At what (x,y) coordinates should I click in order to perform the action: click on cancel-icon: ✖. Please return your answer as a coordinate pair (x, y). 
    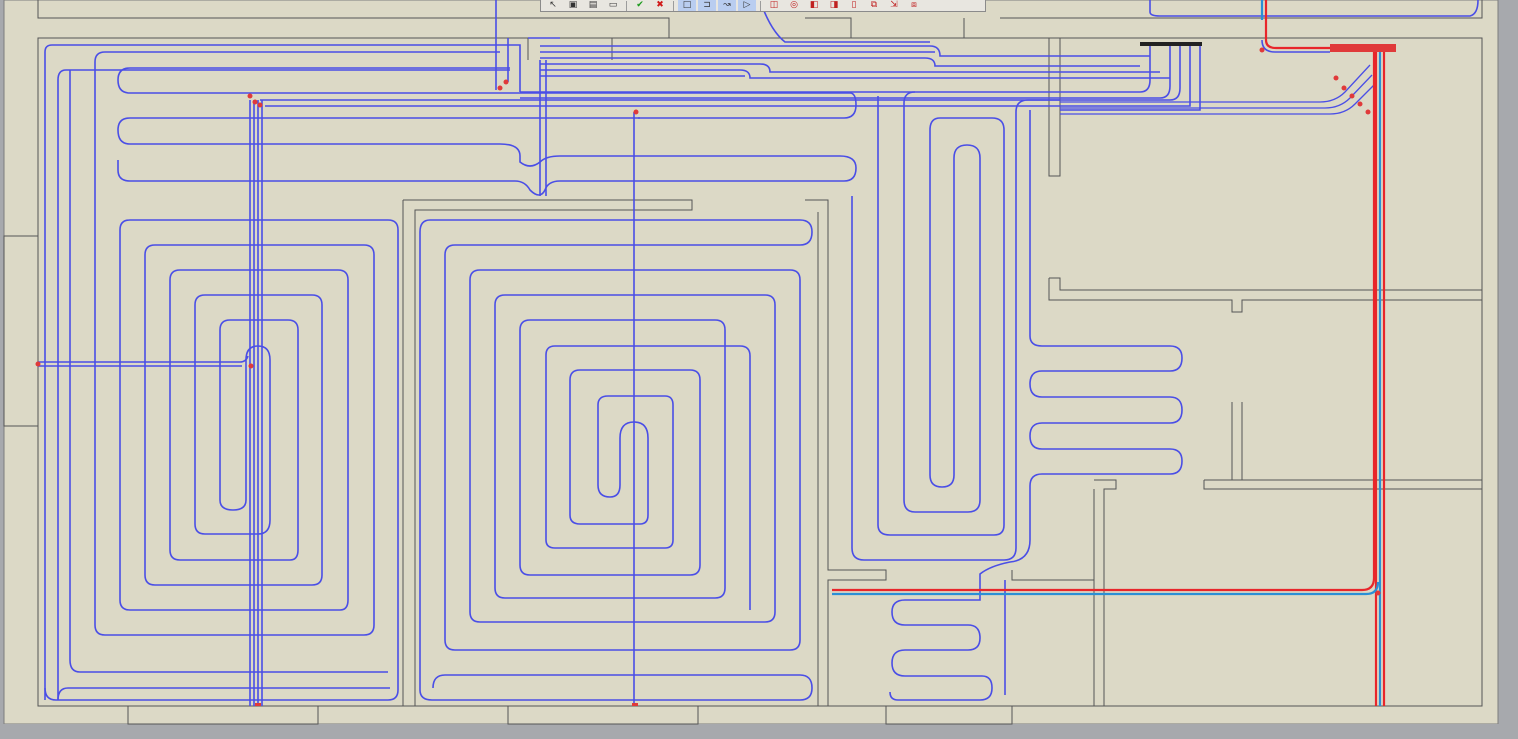
    Looking at the image, I should click on (660, 5).